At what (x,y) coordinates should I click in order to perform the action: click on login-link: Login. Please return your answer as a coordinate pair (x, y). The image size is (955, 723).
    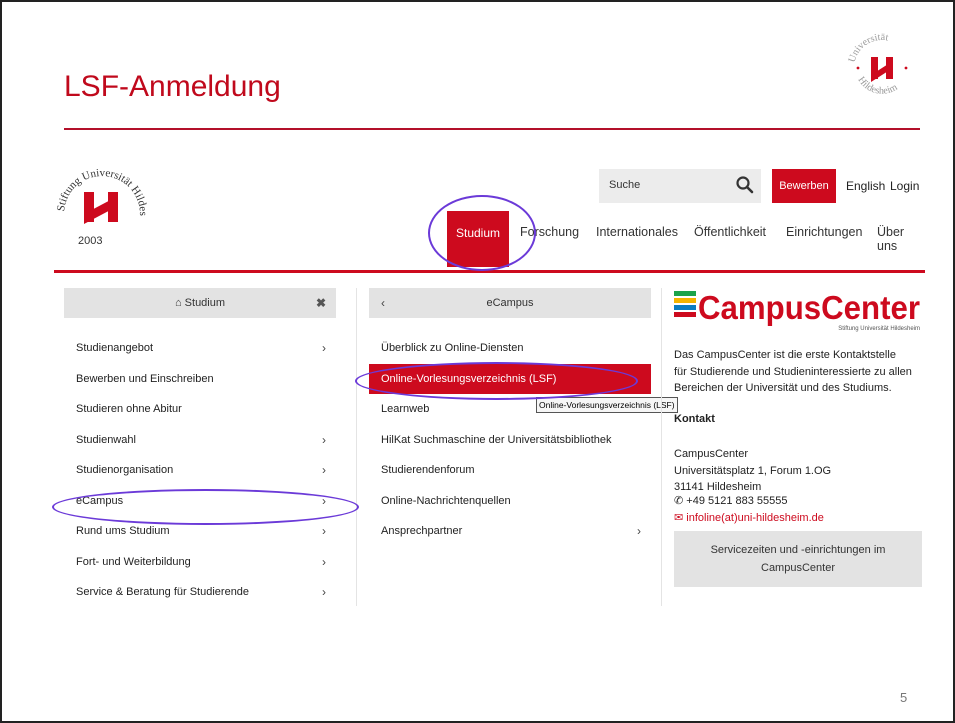
    Looking at the image, I should click on (904, 186).